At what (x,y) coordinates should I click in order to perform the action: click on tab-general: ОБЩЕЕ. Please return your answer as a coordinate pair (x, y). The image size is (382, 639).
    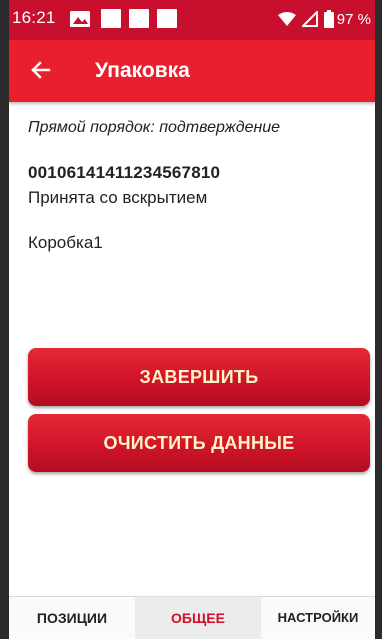
    Looking at the image, I should click on (198, 618).